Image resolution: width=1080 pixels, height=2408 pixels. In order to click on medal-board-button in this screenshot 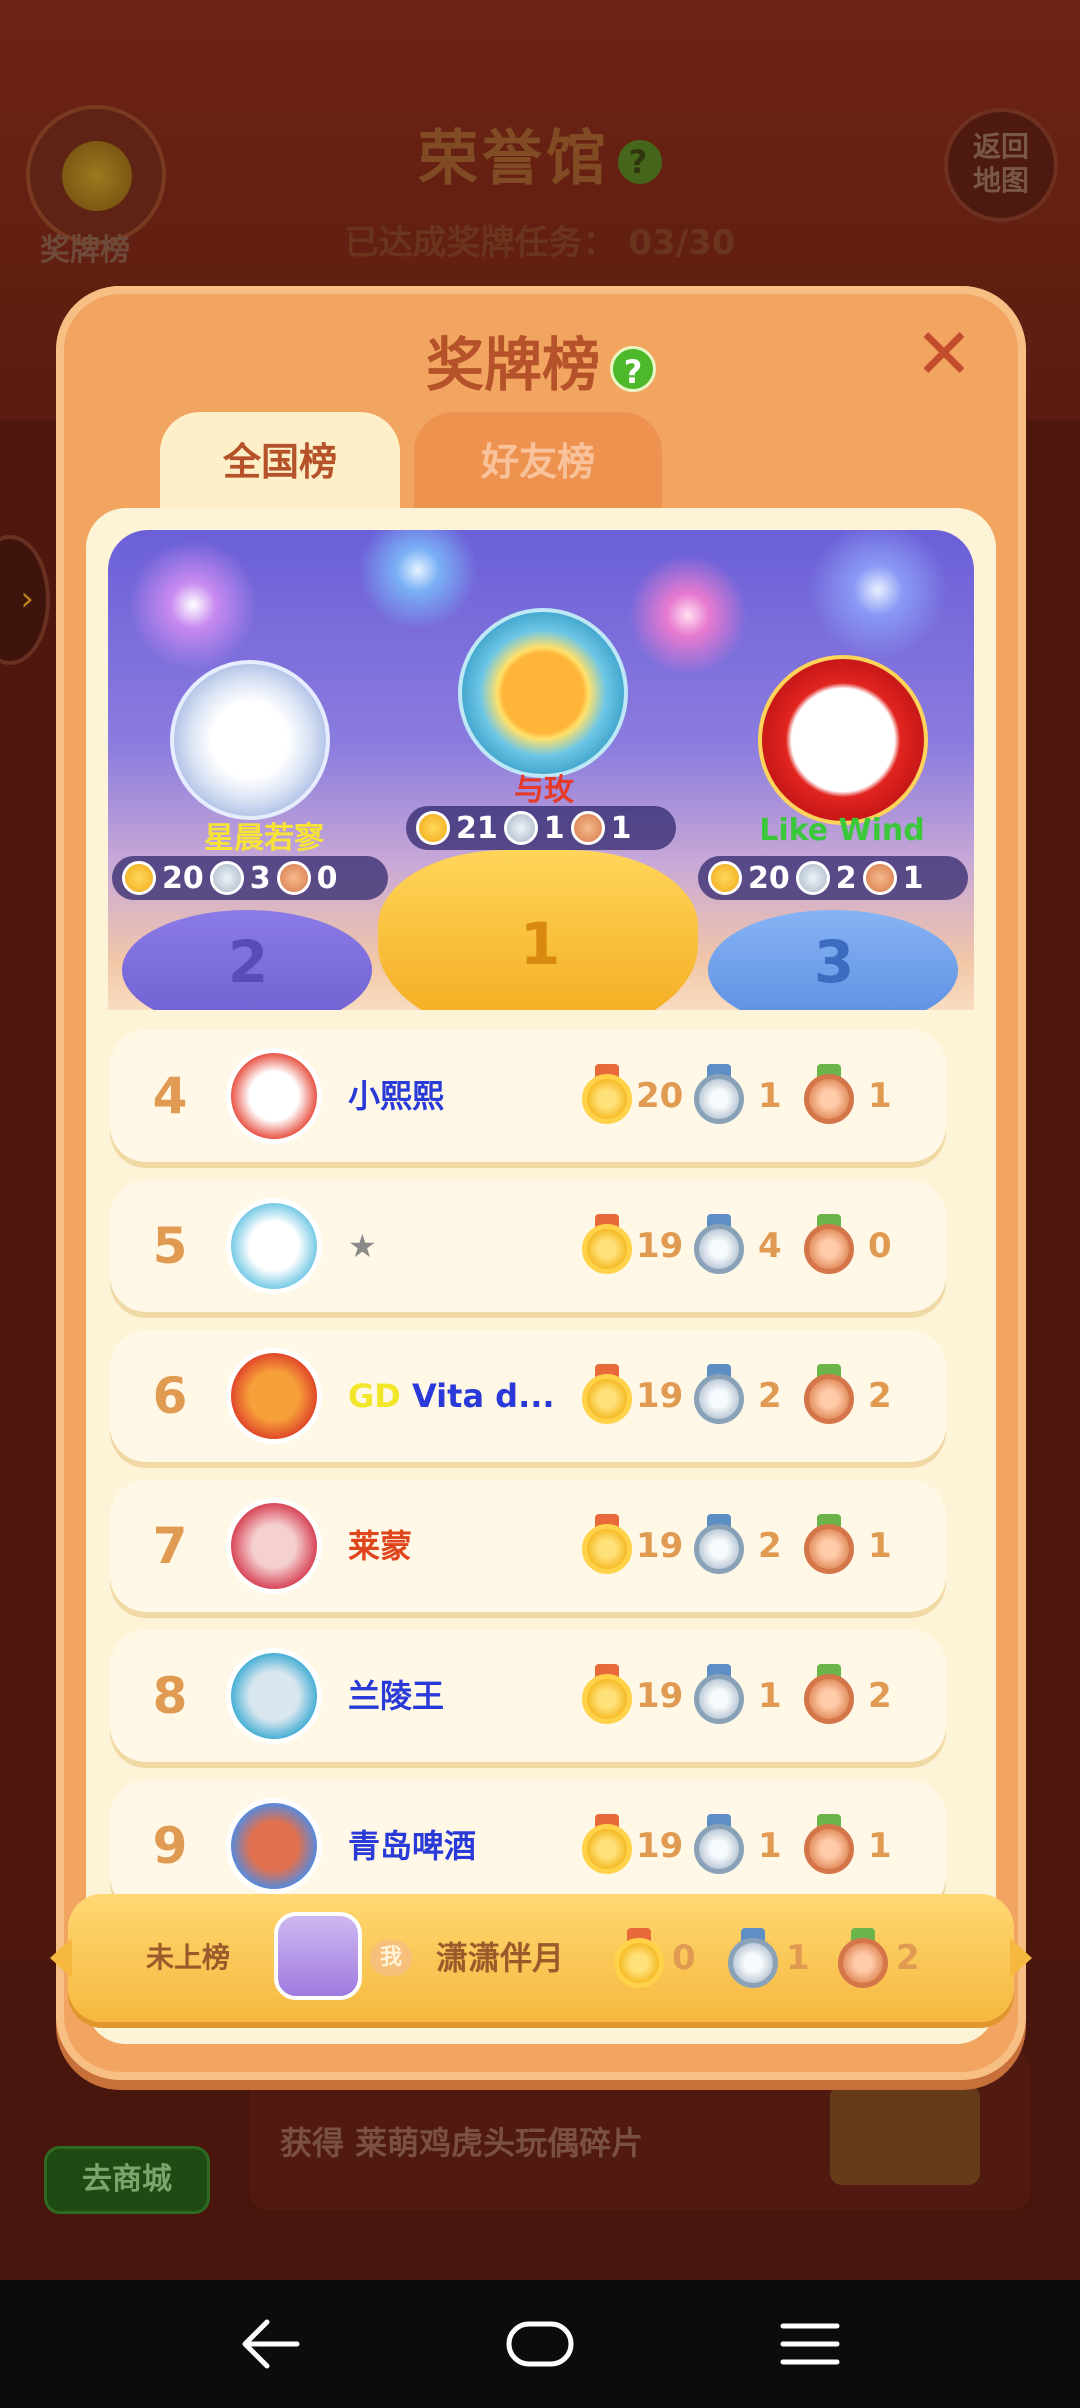, I will do `click(96, 175)`.